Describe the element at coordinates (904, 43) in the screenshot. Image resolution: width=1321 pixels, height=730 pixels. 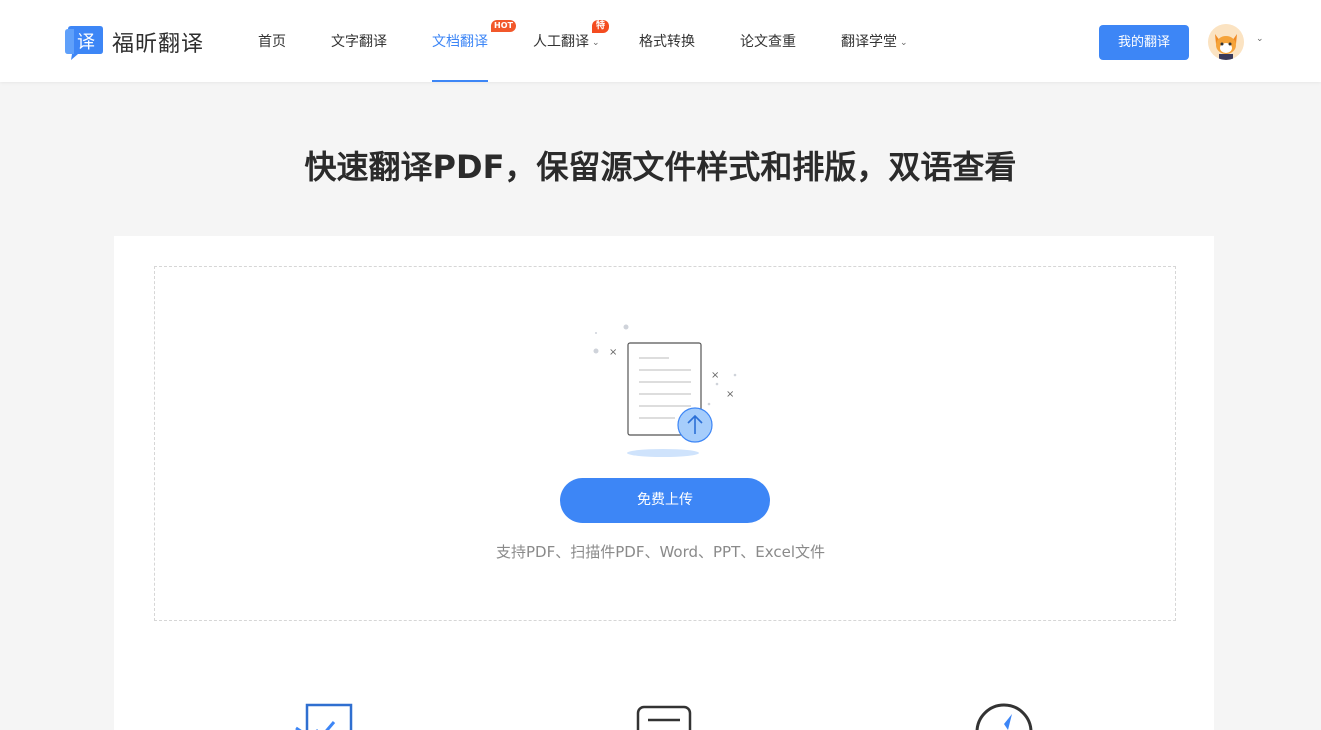
I see `chevron-down-icon: ⌄` at that location.